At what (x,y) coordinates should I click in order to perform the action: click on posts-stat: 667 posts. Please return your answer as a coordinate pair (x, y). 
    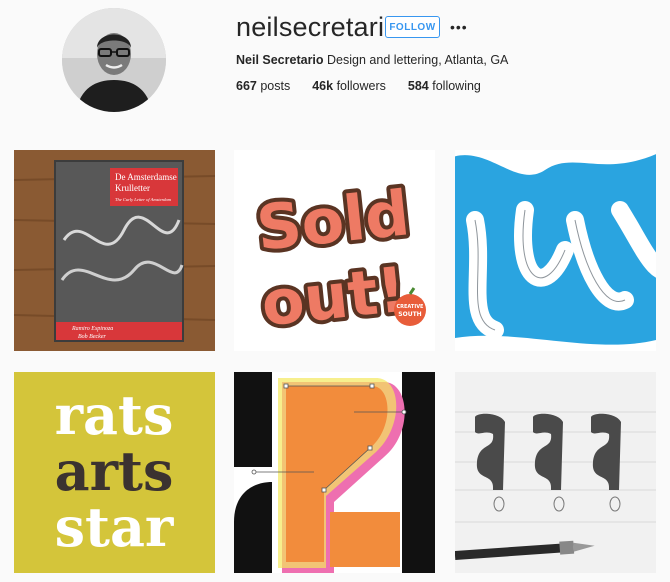
    Looking at the image, I should click on (263, 86).